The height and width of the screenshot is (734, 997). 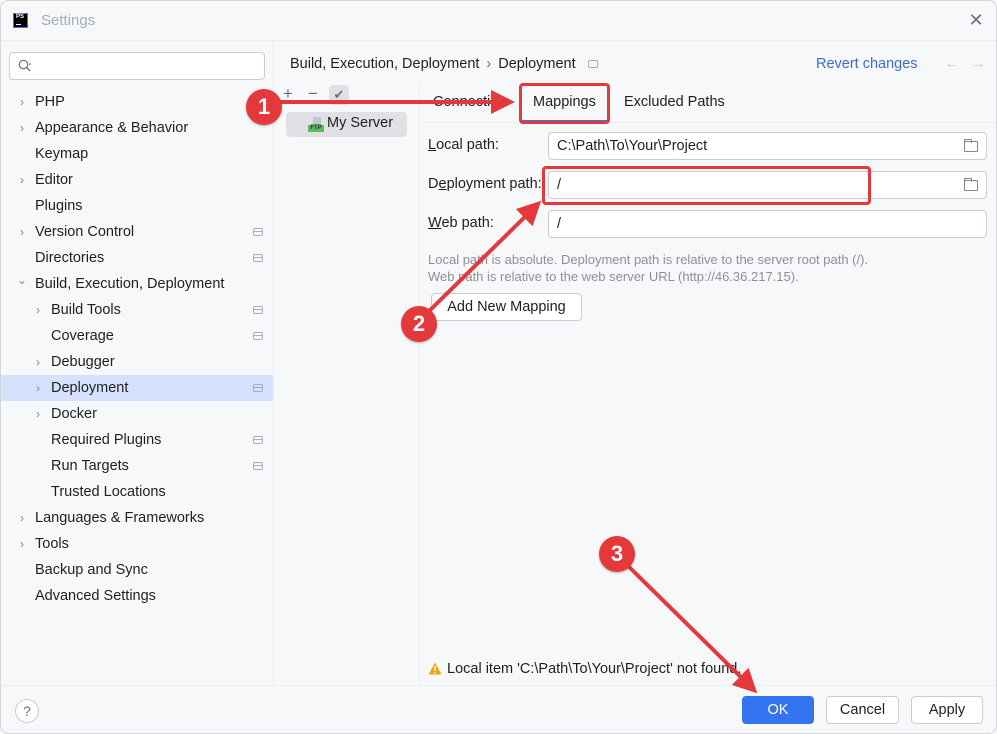 I want to click on tab-excluded-paths: Excluded Paths, so click(x=674, y=103).